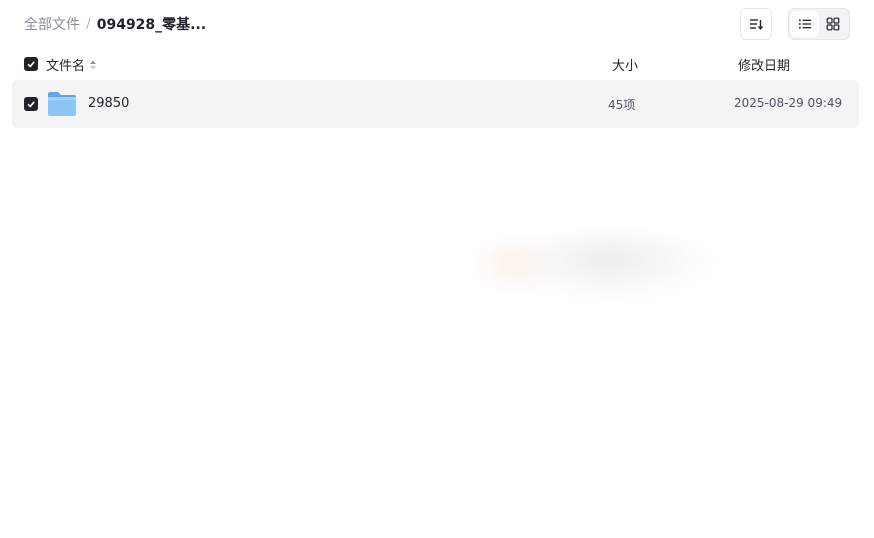 The image size is (874, 538). I want to click on list-view-button, so click(805, 24).